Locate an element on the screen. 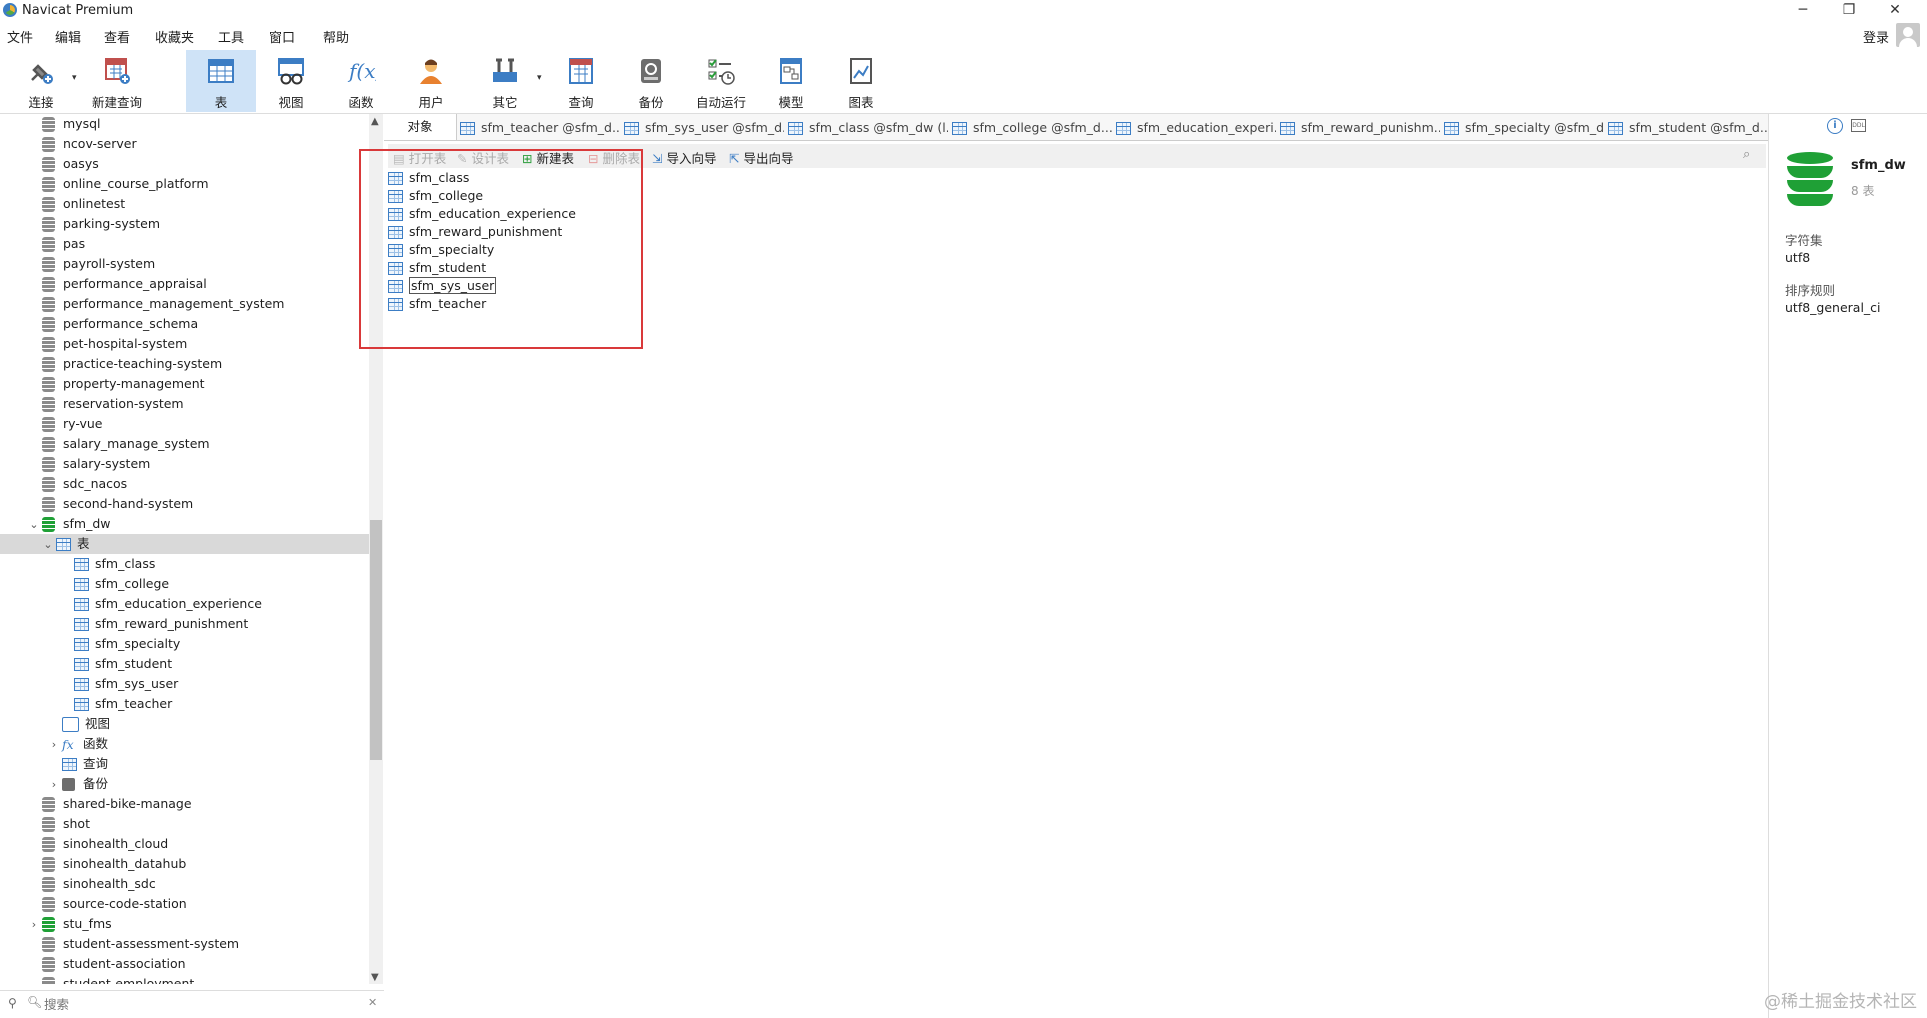 The width and height of the screenshot is (1927, 1018). tree-db-item: oasys is located at coordinates (63, 164).